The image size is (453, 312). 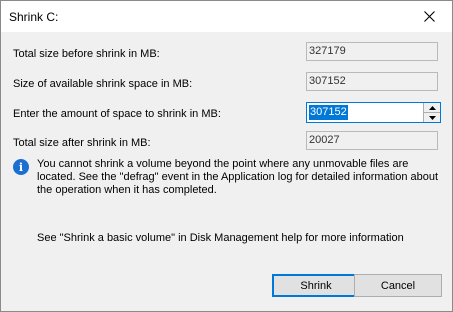 I want to click on chevron-down-icon, so click(x=432, y=117).